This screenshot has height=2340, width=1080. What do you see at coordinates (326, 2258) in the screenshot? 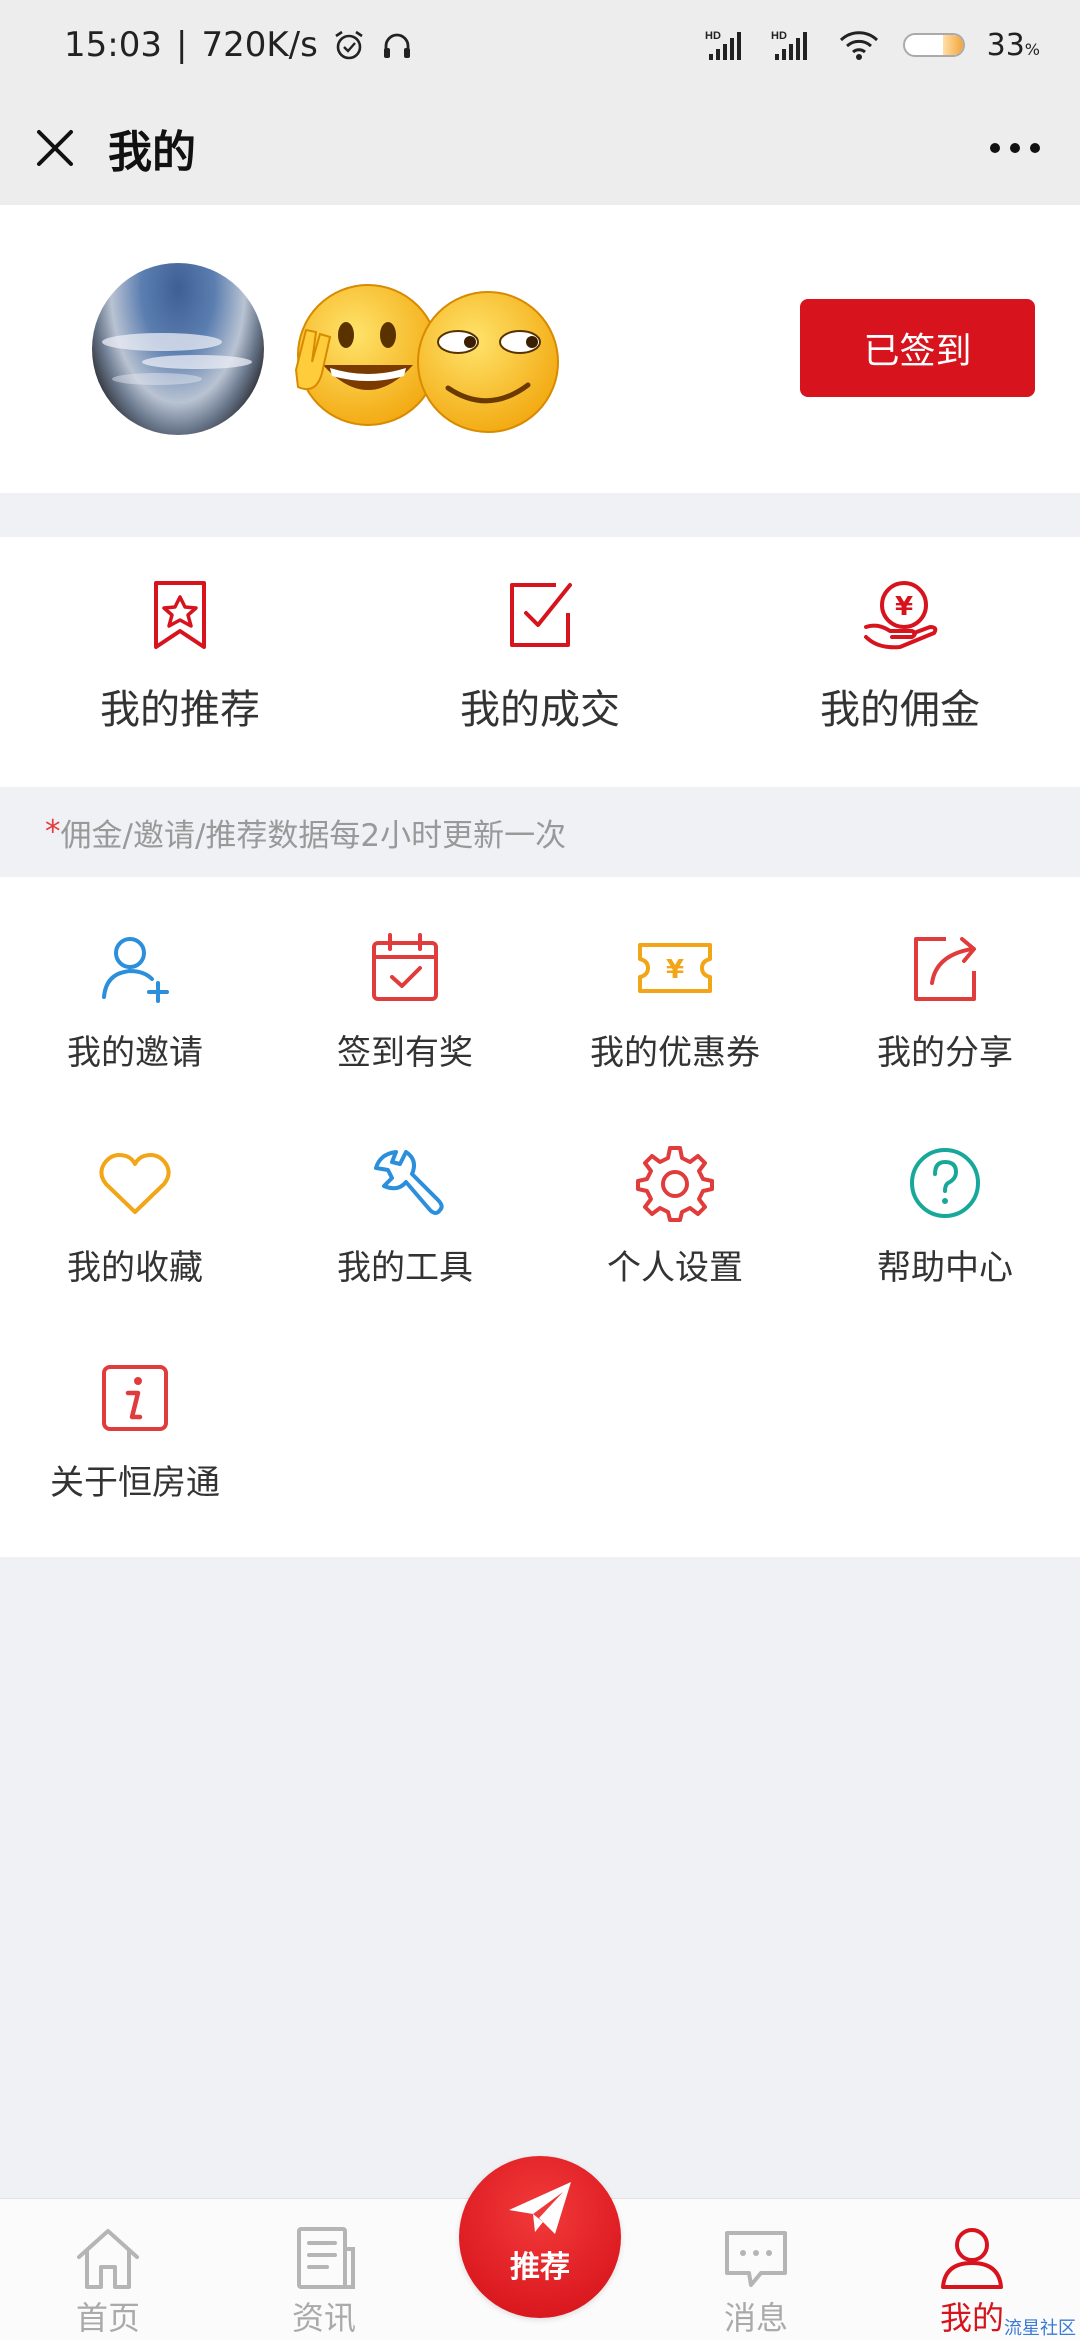
I see `news-icon` at bounding box center [326, 2258].